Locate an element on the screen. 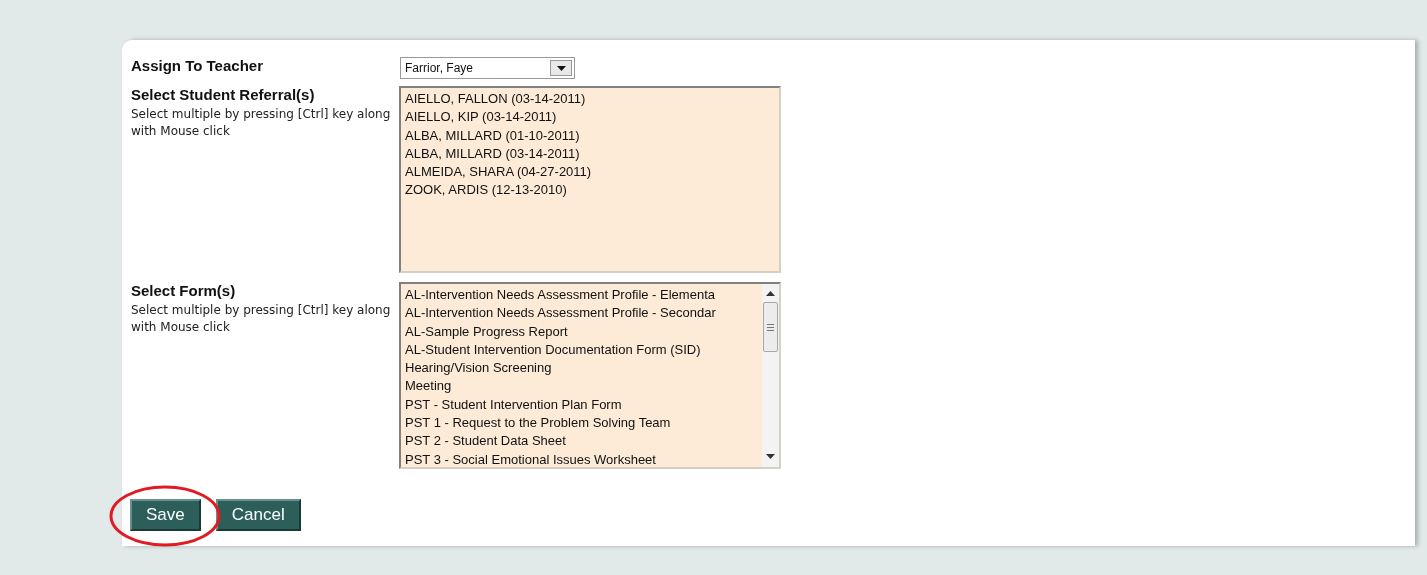 This screenshot has width=1427, height=575. list-option: Hearing/Vision Screening is located at coordinates (583, 368).